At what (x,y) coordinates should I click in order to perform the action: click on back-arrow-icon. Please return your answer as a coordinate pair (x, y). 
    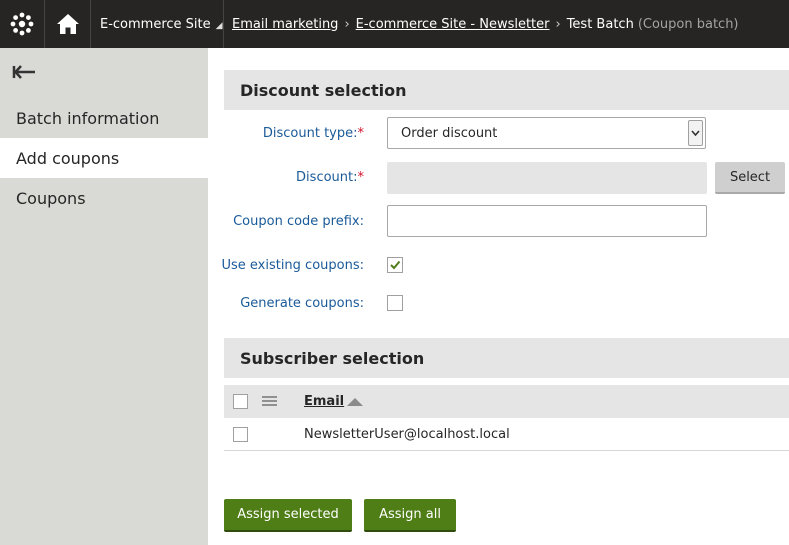
    Looking at the image, I should click on (25, 72).